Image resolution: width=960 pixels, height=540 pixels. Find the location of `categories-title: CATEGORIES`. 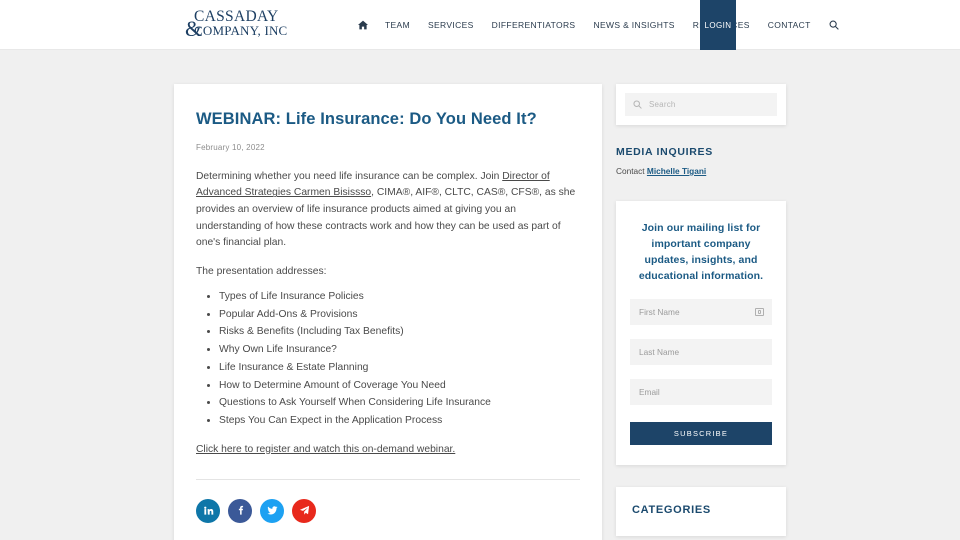

categories-title: CATEGORIES is located at coordinates (671, 509).